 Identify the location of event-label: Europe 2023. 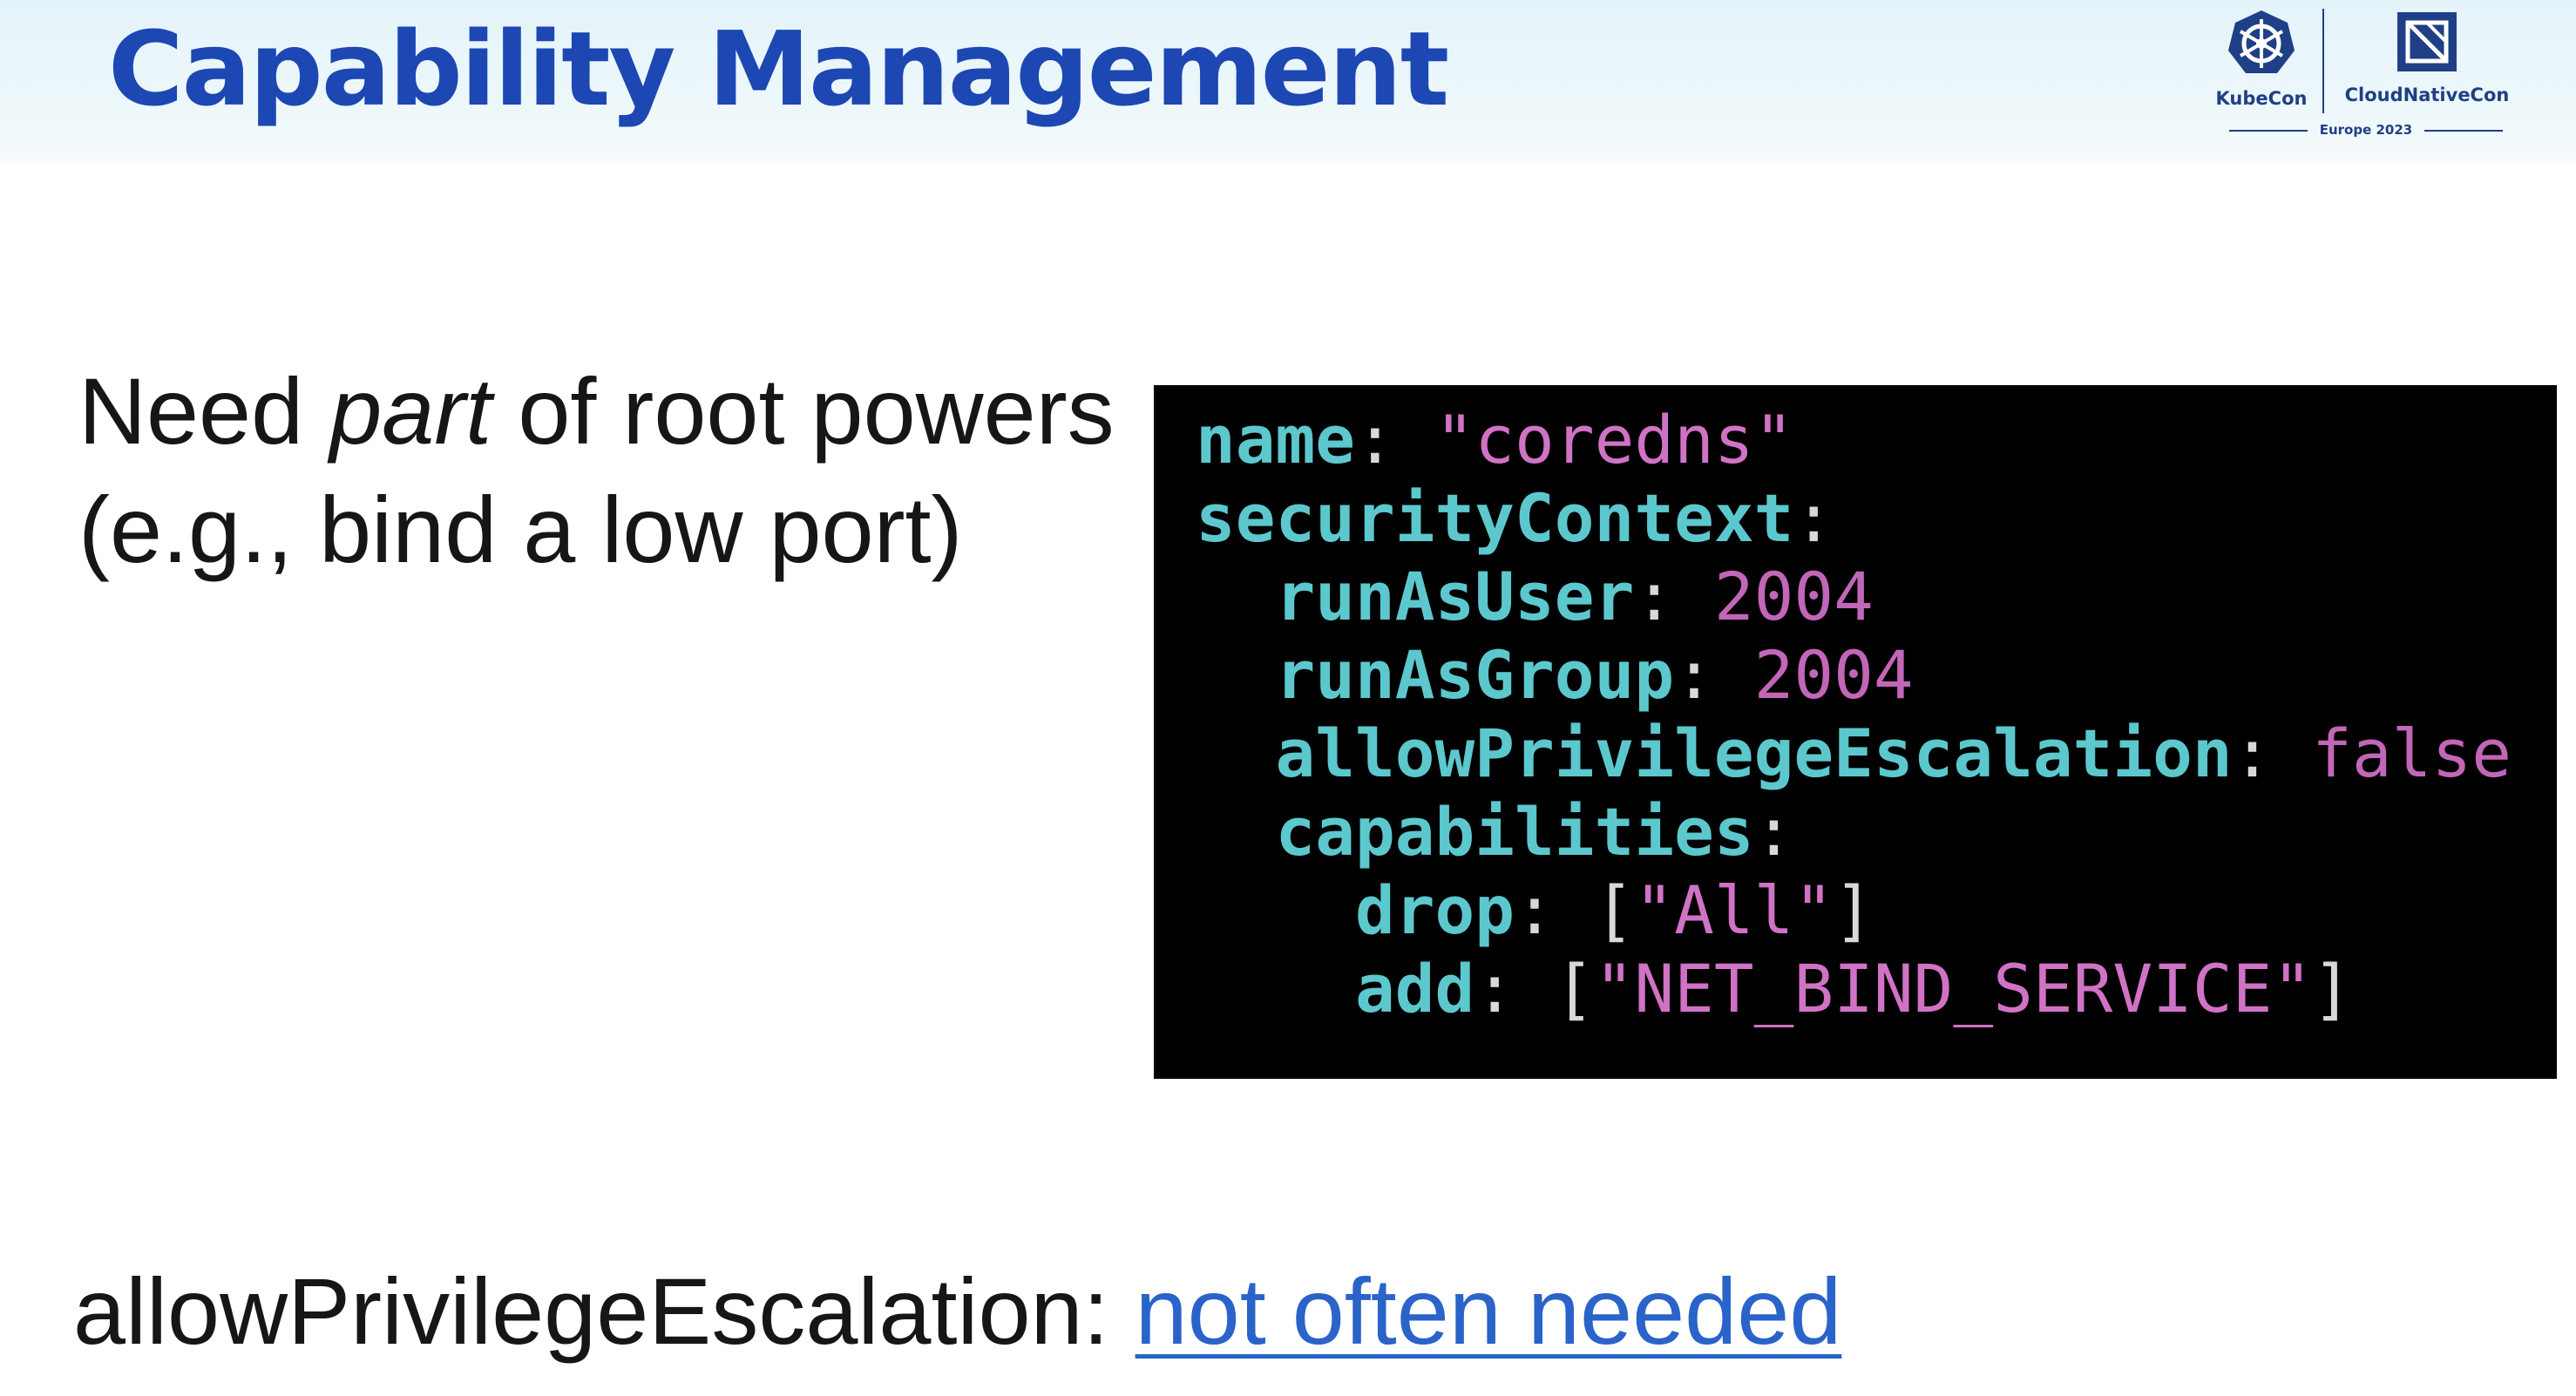
(2366, 130).